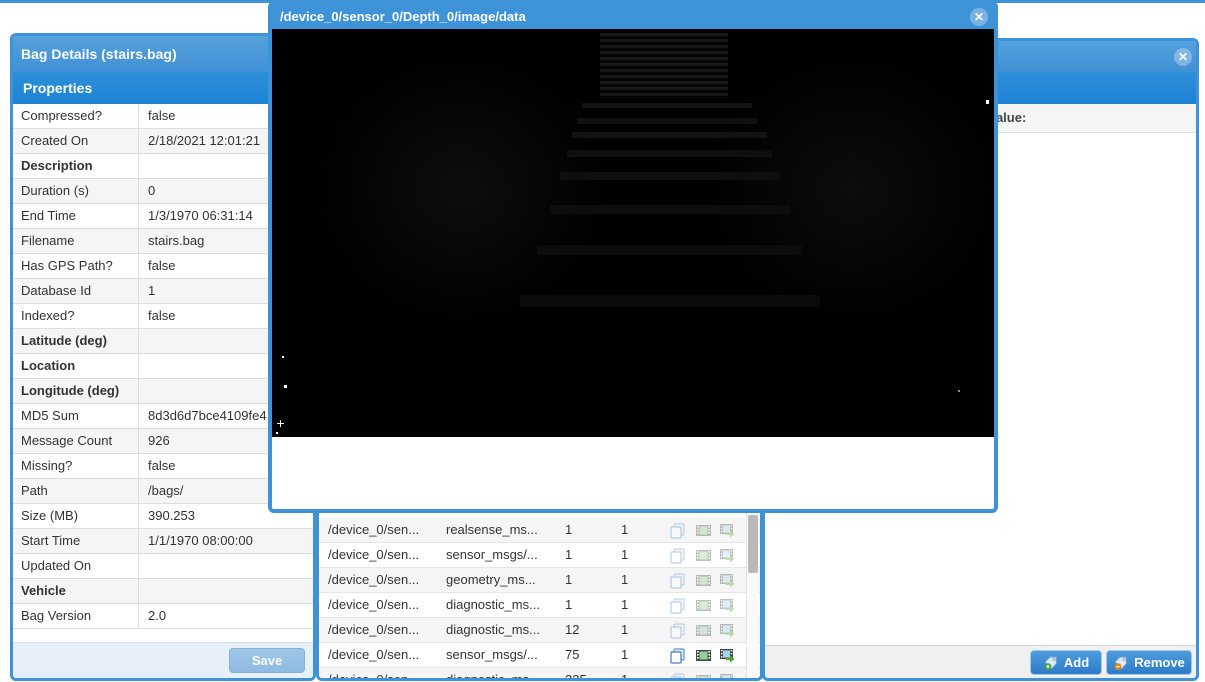 Image resolution: width=1205 pixels, height=682 pixels. I want to click on property-label: Created On, so click(55, 140).